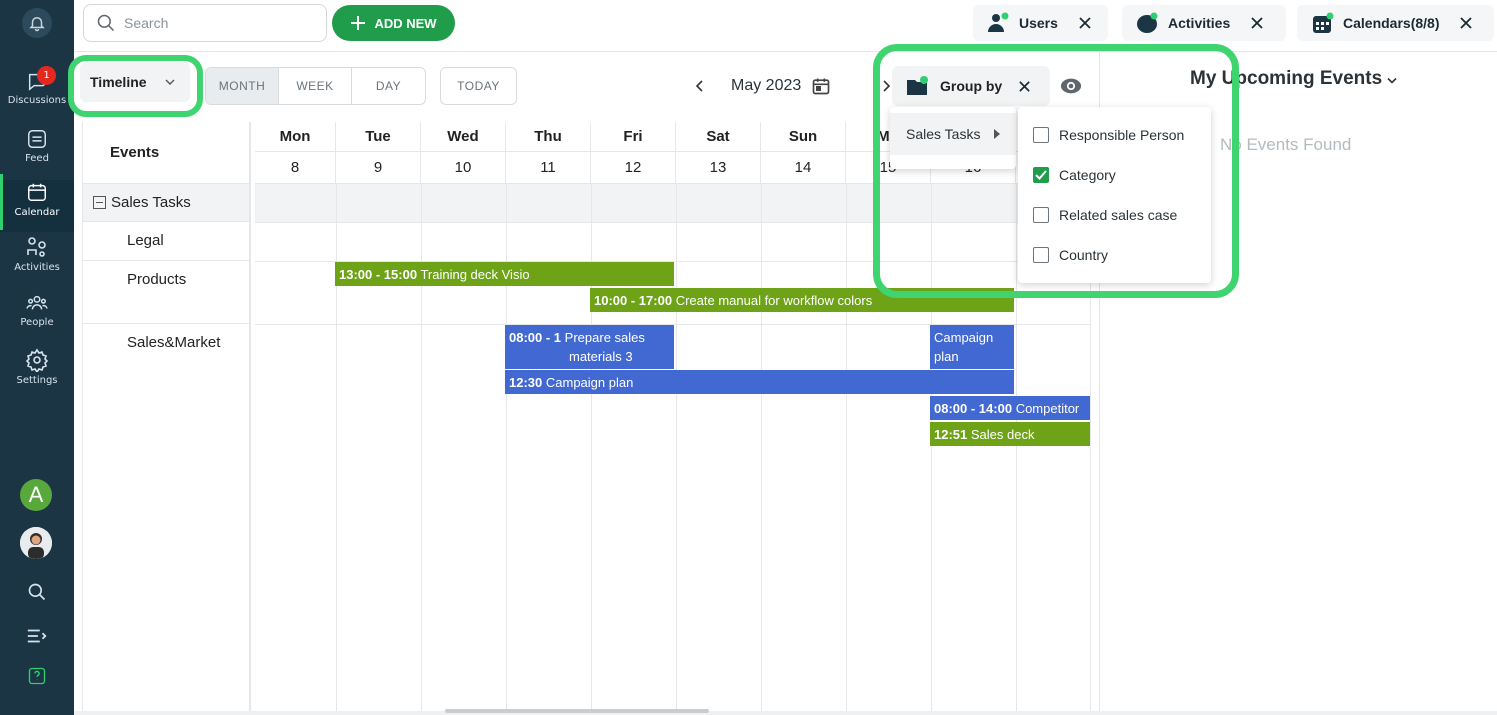 The image size is (1497, 715). I want to click on current-period: May 2023, so click(766, 85).